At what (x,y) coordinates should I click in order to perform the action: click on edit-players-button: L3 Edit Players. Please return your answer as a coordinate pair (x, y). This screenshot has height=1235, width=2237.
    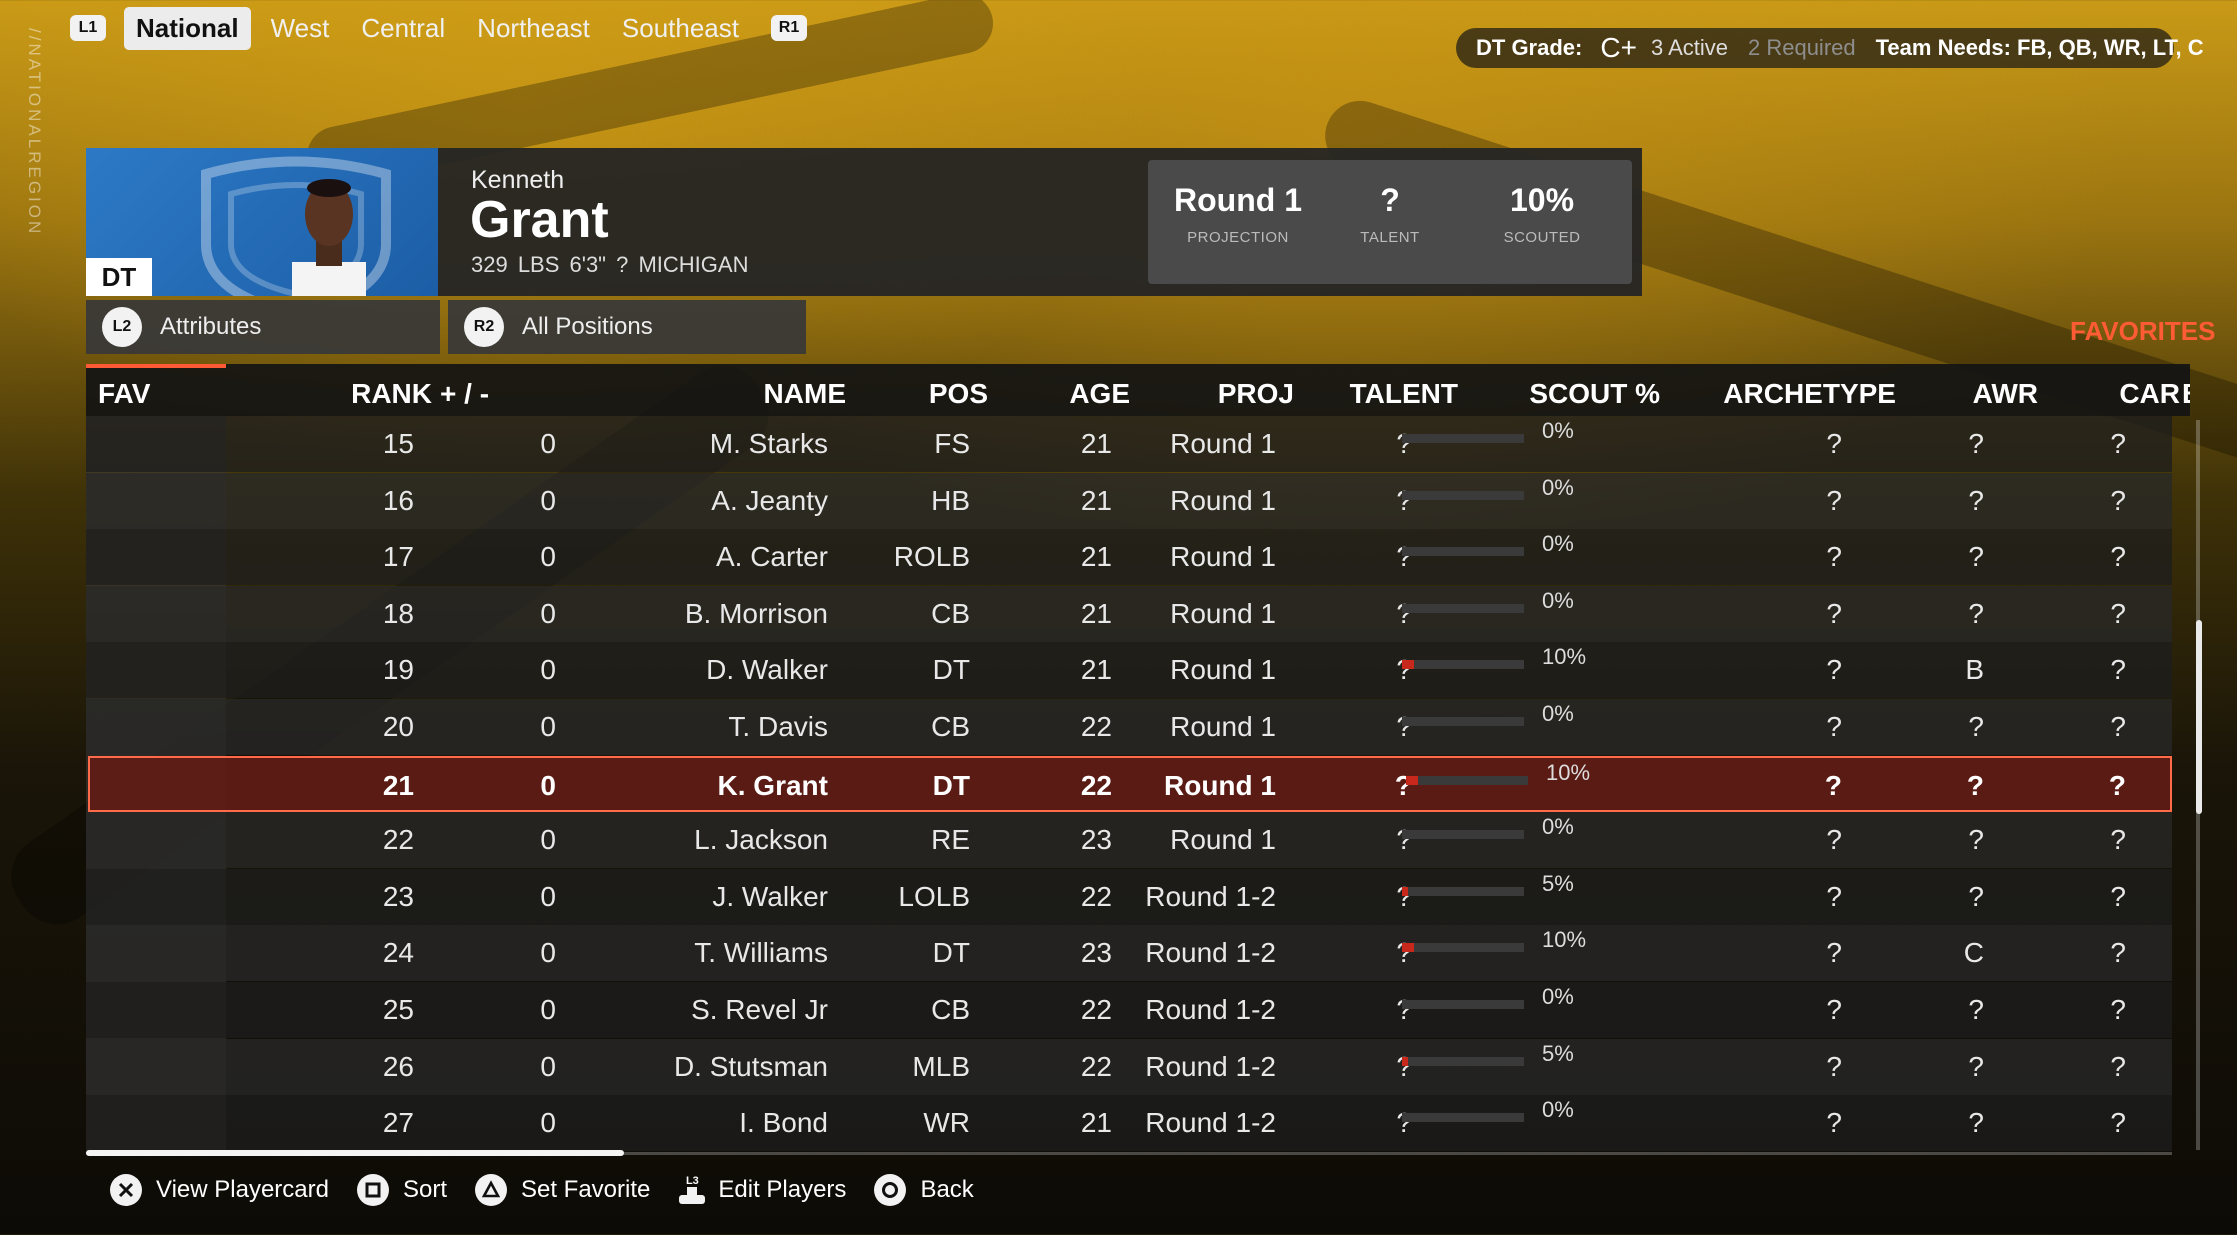
    Looking at the image, I should click on (762, 1190).